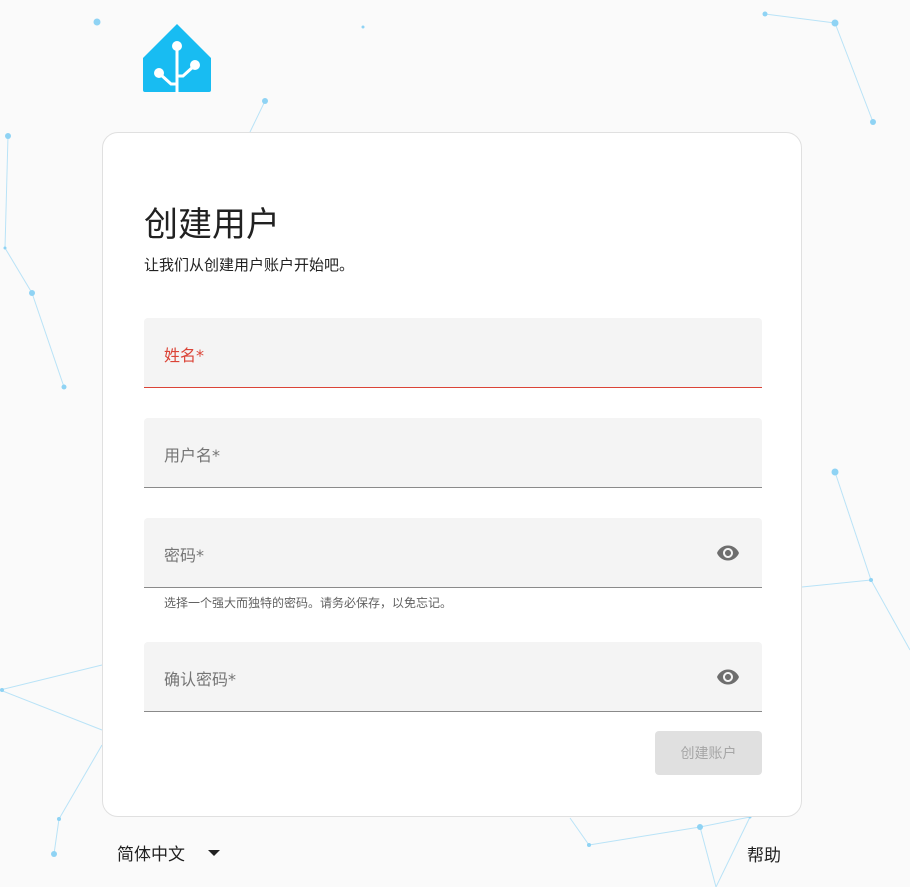  Describe the element at coordinates (453, 353) in the screenshot. I see `name-field: 姓名*` at that location.